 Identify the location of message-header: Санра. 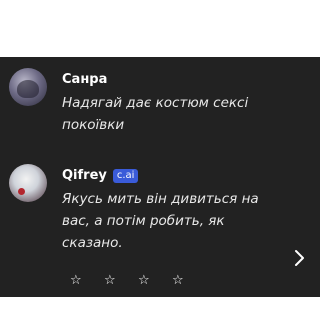
(84, 79).